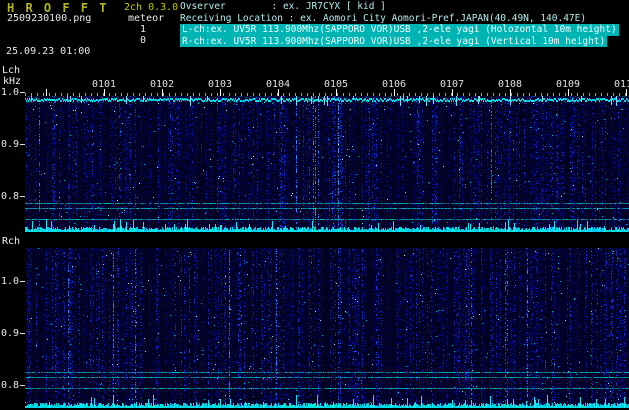  What do you see at coordinates (49, 18) in the screenshot?
I see `filename-label: 2509230100.png` at bounding box center [49, 18].